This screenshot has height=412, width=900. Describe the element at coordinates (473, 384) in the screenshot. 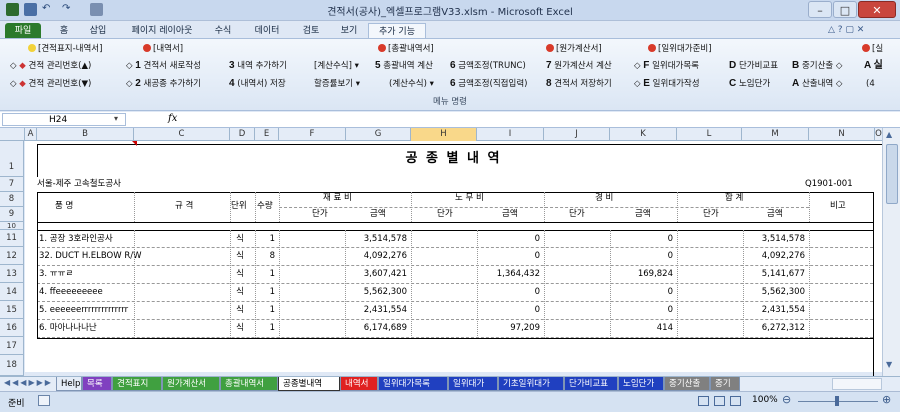

I see `sheet-tab: 일위대가` at that location.